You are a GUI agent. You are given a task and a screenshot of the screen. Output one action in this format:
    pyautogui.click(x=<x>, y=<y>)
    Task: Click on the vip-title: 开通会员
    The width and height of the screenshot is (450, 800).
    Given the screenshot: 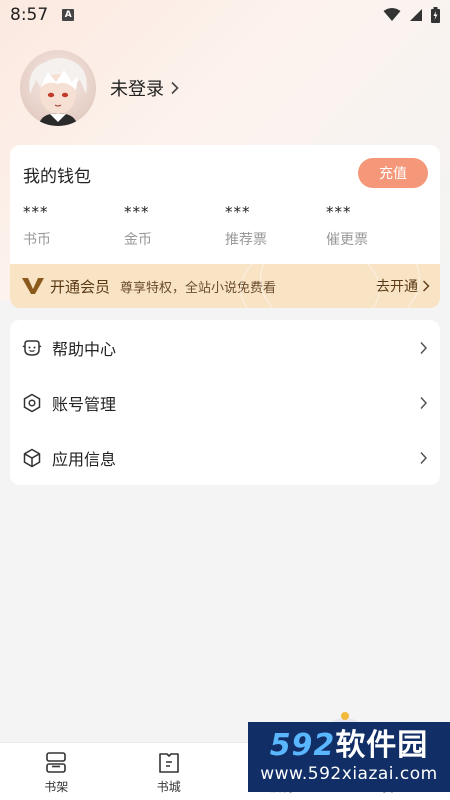 What is the action you would take?
    pyautogui.click(x=80, y=286)
    